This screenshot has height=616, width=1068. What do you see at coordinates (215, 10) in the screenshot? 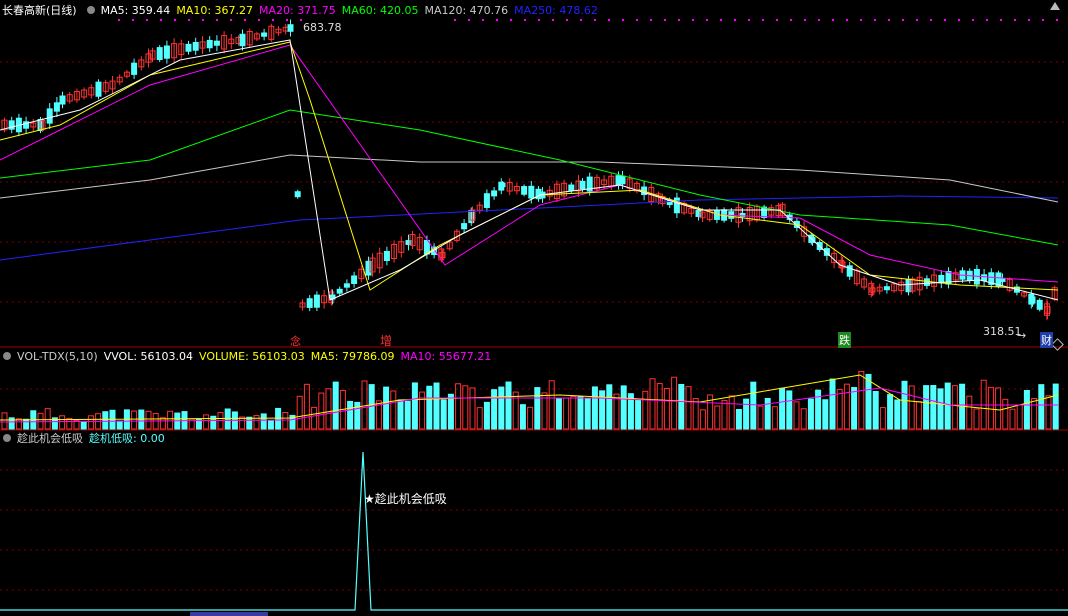
I see `ma10-label: MA10: 367.27` at bounding box center [215, 10].